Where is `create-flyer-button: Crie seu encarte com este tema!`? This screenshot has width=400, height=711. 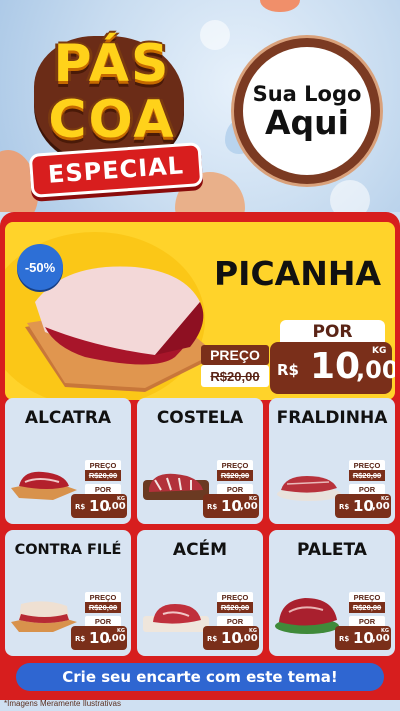
create-flyer-button: Crie seu encarte com este tema! is located at coordinates (200, 677).